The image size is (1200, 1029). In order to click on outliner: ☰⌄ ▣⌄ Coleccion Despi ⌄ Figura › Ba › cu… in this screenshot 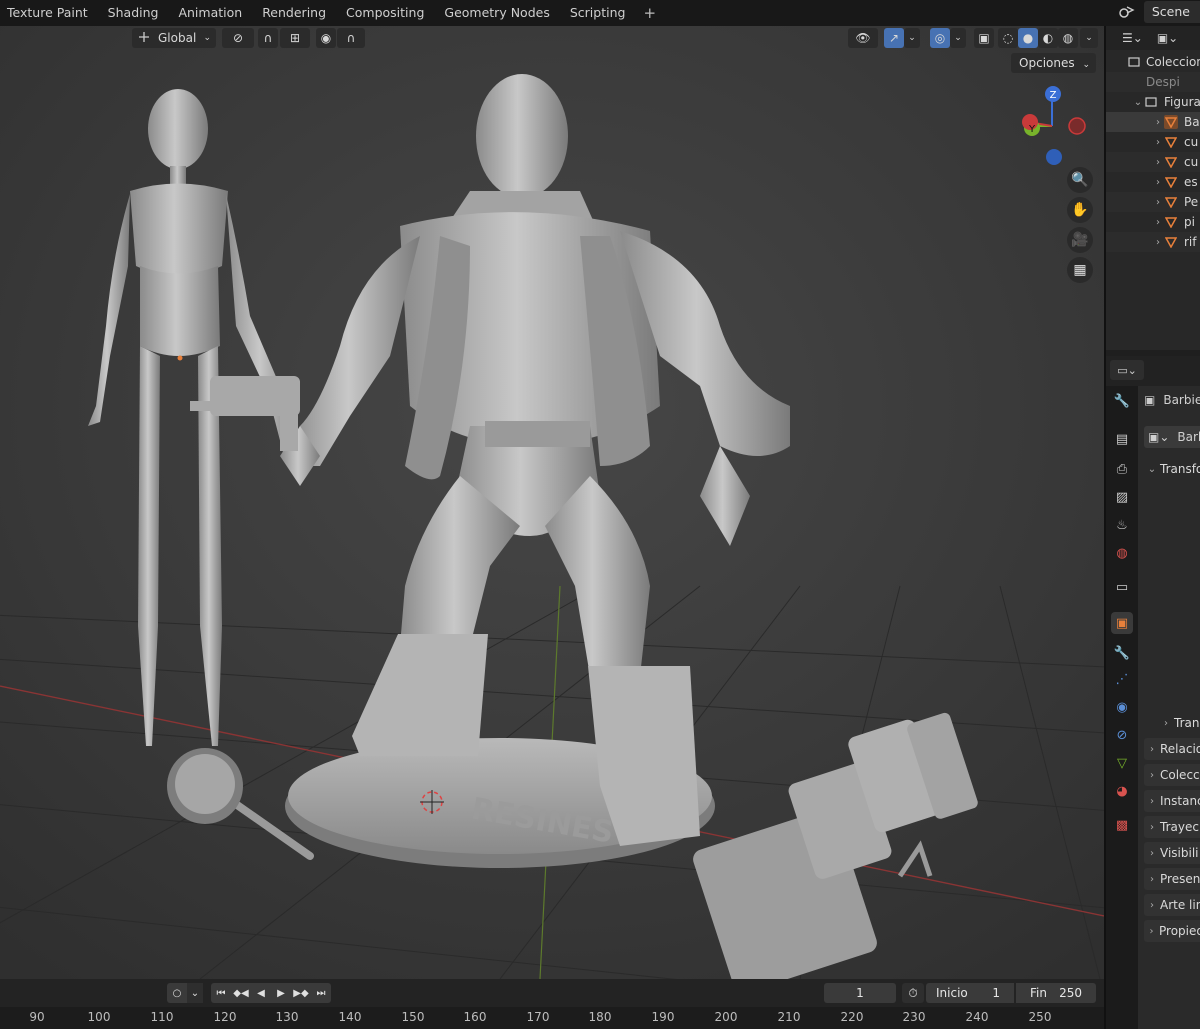, I will do `click(1153, 188)`.